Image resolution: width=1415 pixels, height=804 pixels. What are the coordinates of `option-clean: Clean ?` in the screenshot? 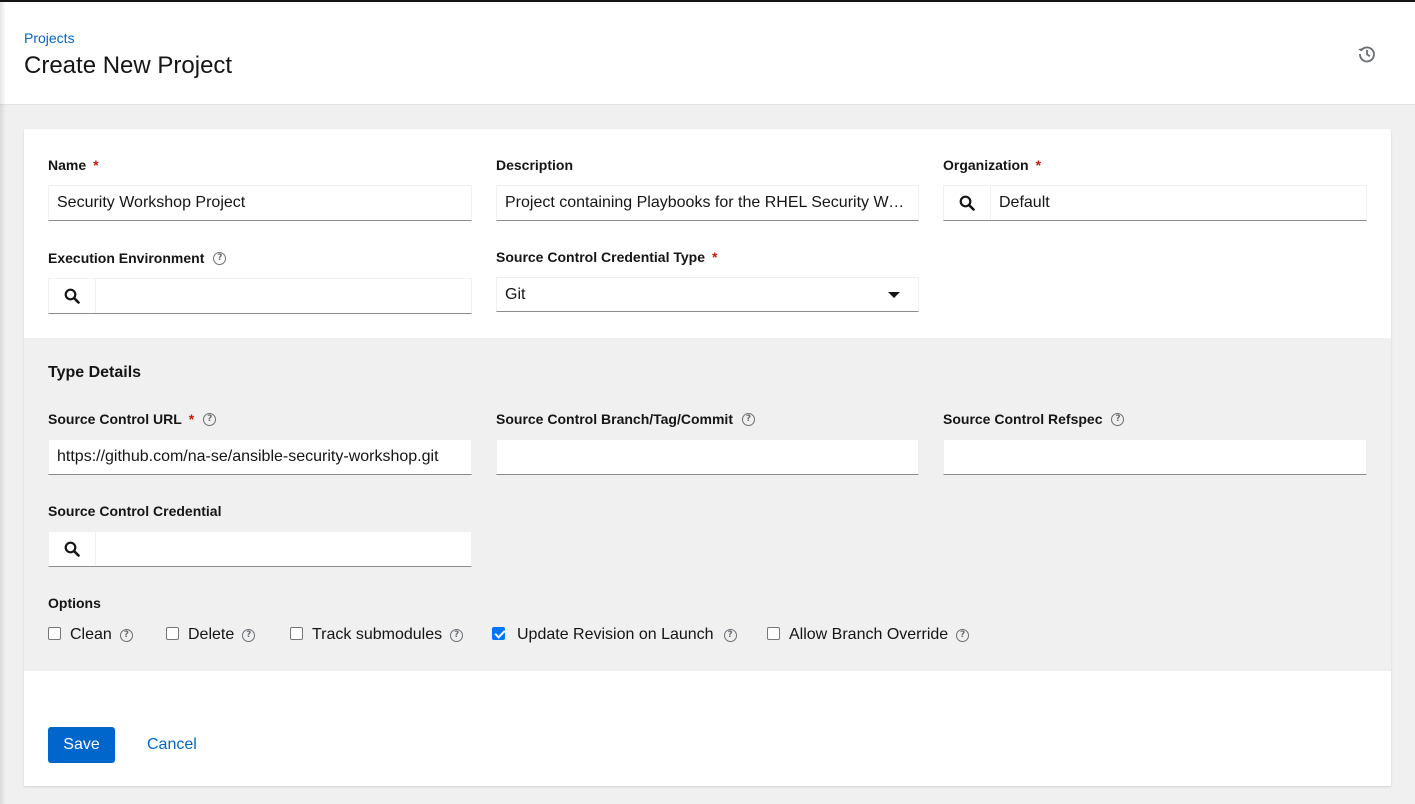 It's located at (90, 635).